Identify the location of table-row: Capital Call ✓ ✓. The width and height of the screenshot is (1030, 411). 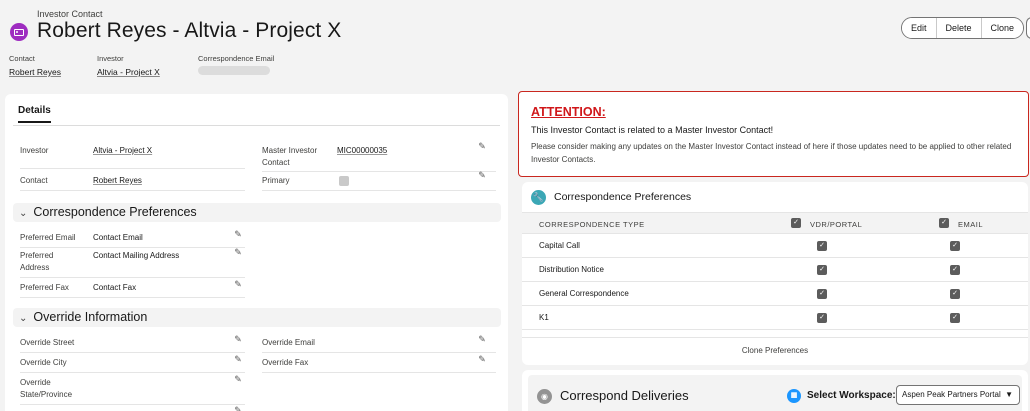
(775, 246).